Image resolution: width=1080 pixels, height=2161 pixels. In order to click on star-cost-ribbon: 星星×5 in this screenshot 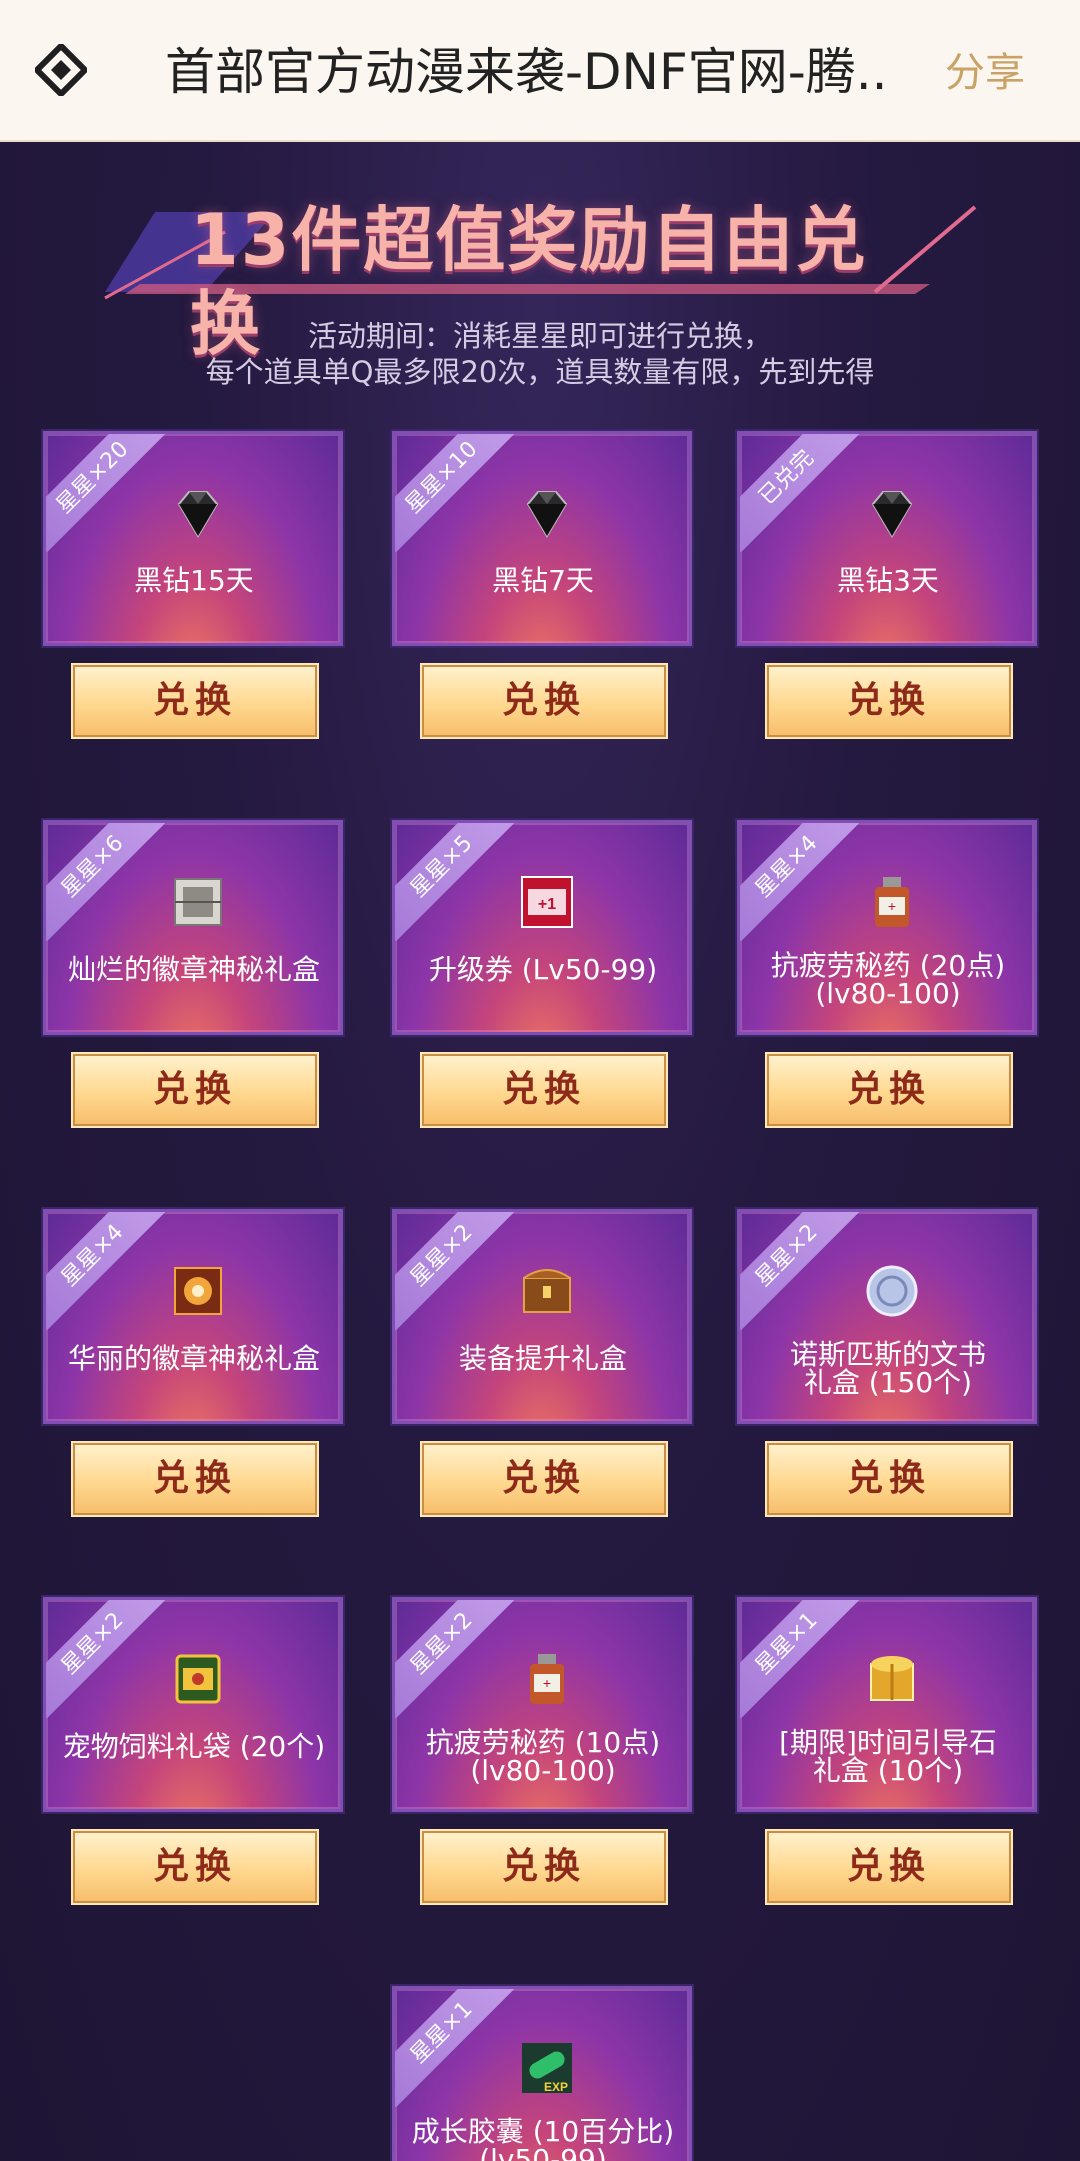, I will do `click(456, 882)`.